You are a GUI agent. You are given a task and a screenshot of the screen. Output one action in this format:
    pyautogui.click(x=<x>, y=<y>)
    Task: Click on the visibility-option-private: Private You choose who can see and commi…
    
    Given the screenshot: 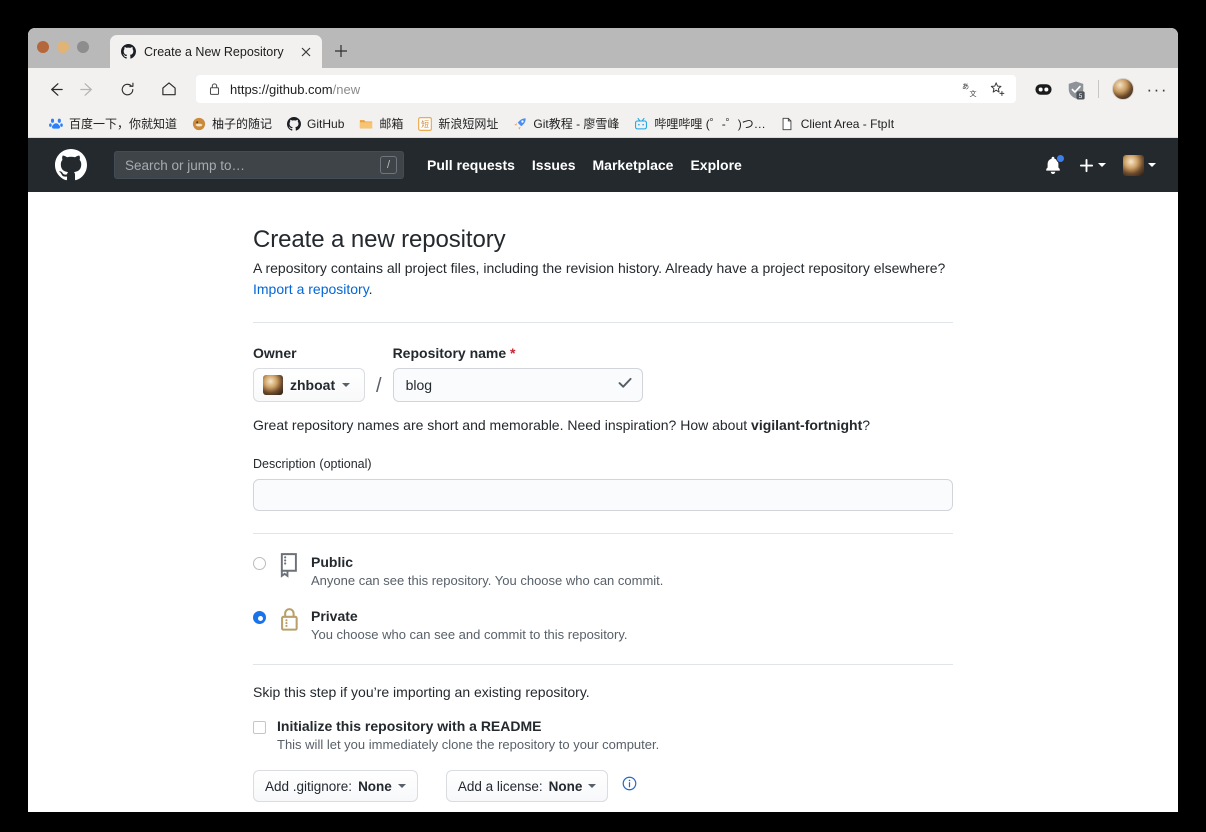 What is the action you would take?
    pyautogui.click(x=603, y=624)
    